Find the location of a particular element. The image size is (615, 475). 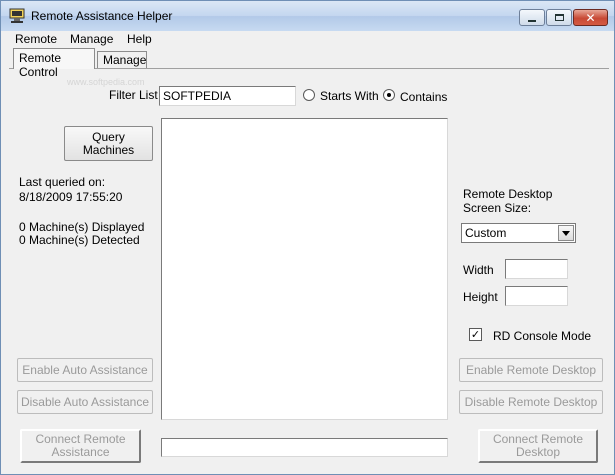

machines-detected: 0 Machine(s) Detected is located at coordinates (79, 240).